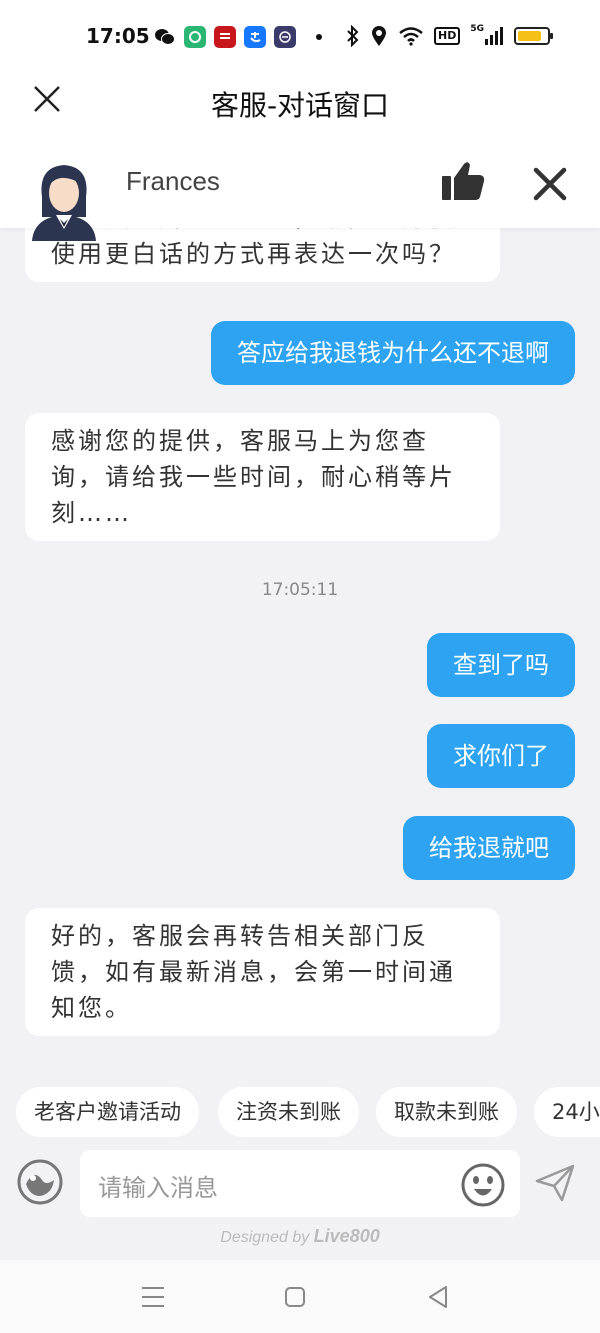 The width and height of the screenshot is (600, 1333). Describe the element at coordinates (487, 35) in the screenshot. I see `signal-icon: 5G` at that location.